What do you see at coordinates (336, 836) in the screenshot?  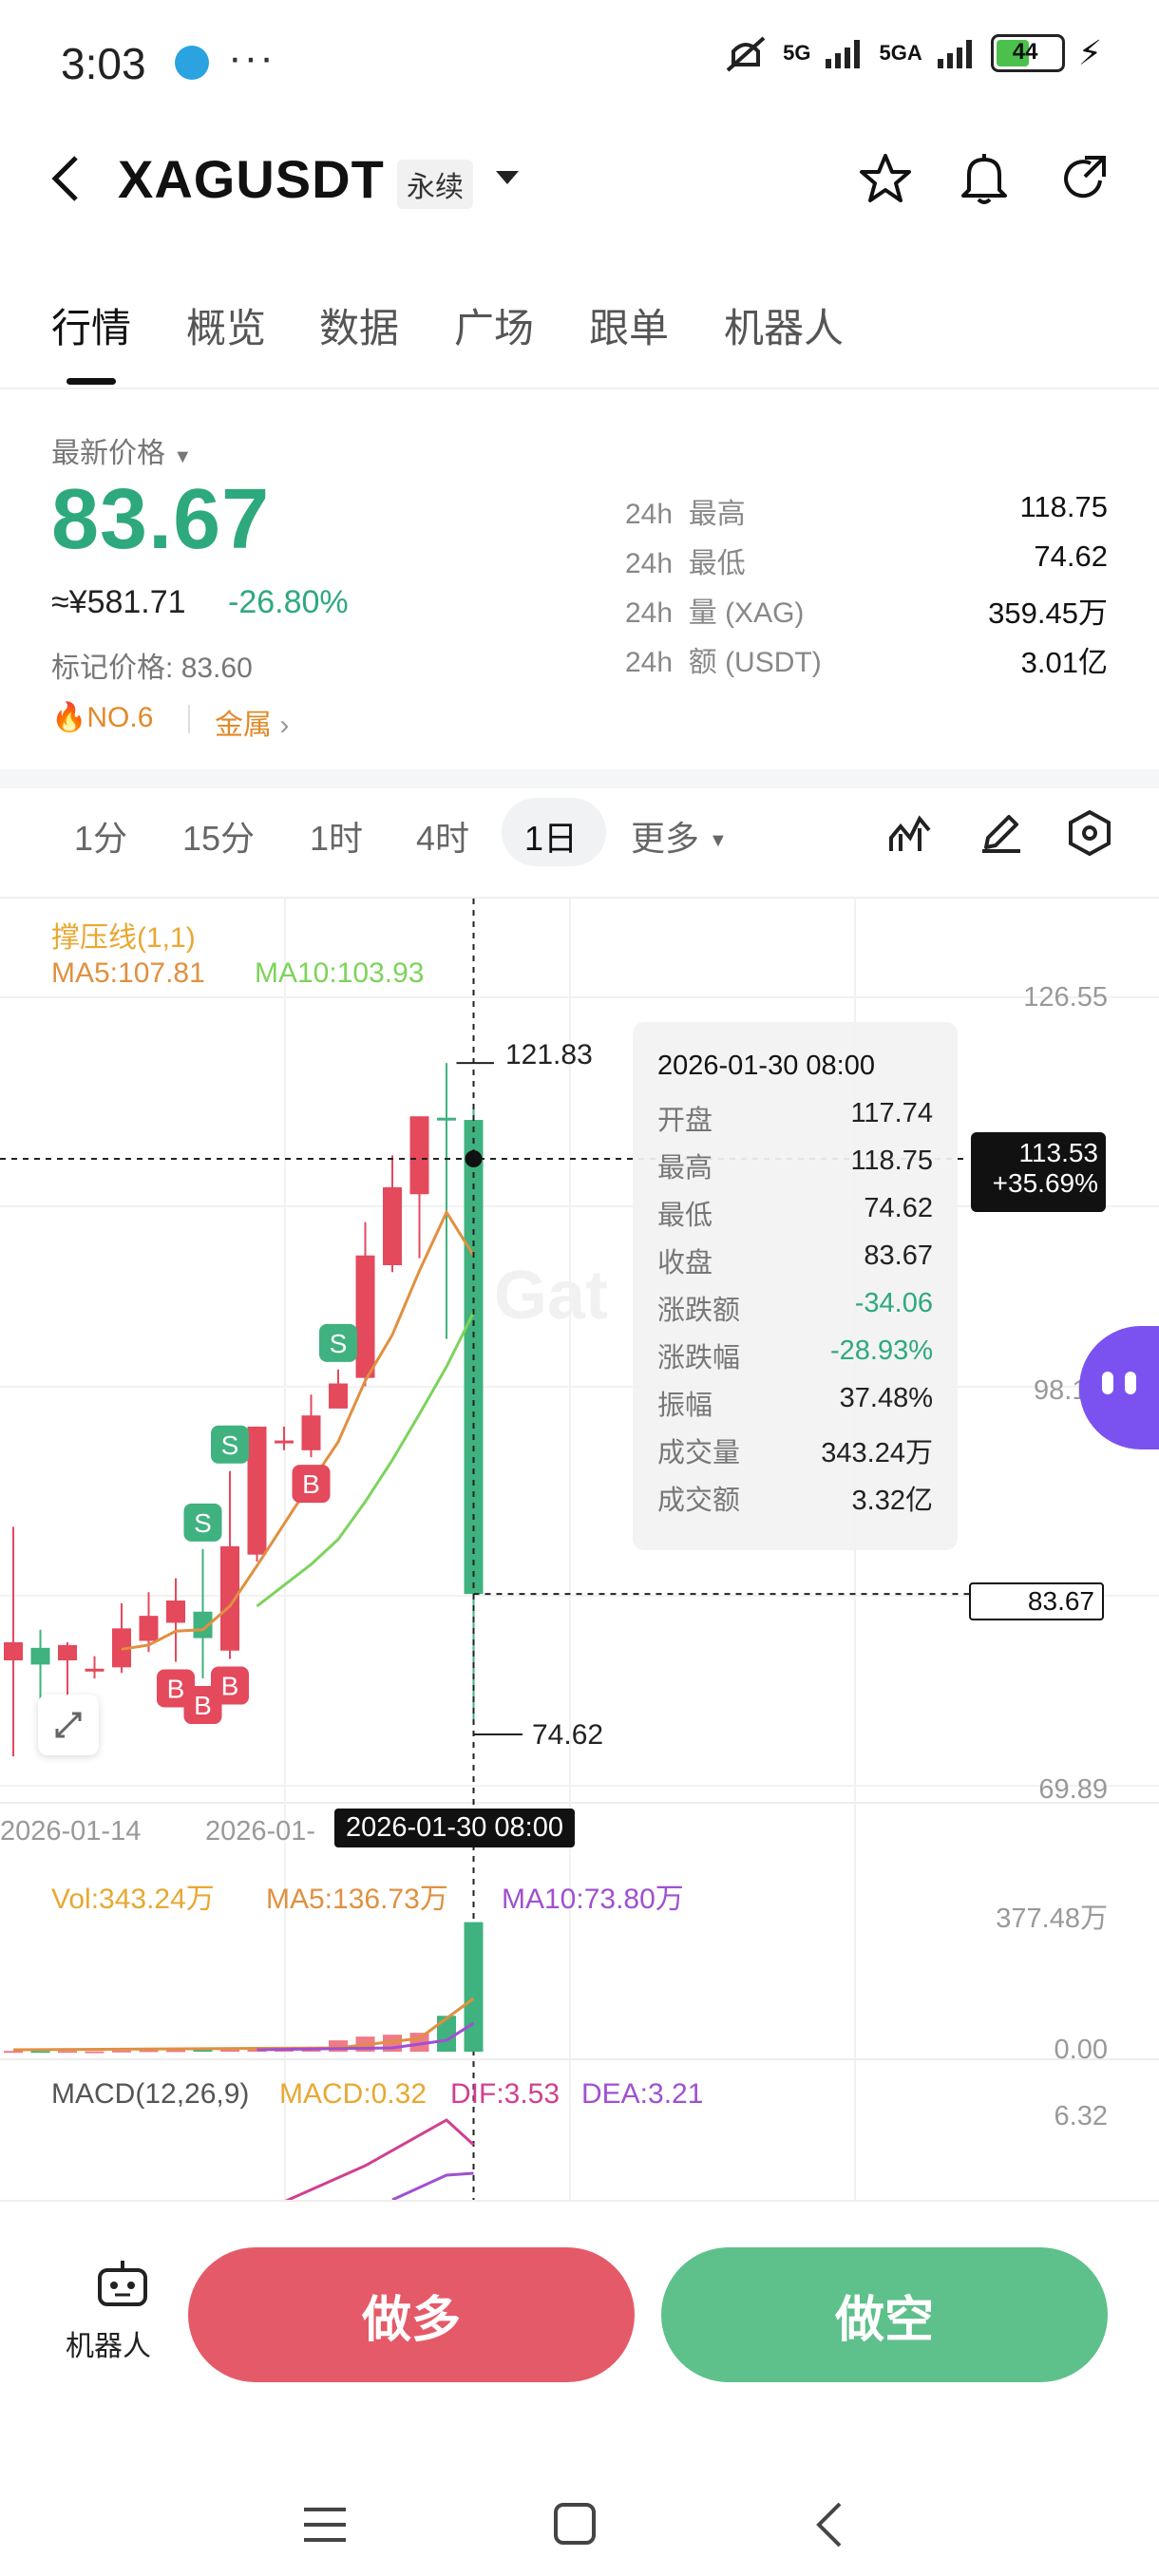 I see `interval-1h: 1时` at bounding box center [336, 836].